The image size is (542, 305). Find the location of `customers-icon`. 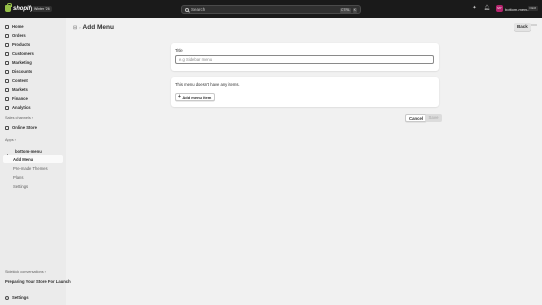

customers-icon is located at coordinates (7, 53).